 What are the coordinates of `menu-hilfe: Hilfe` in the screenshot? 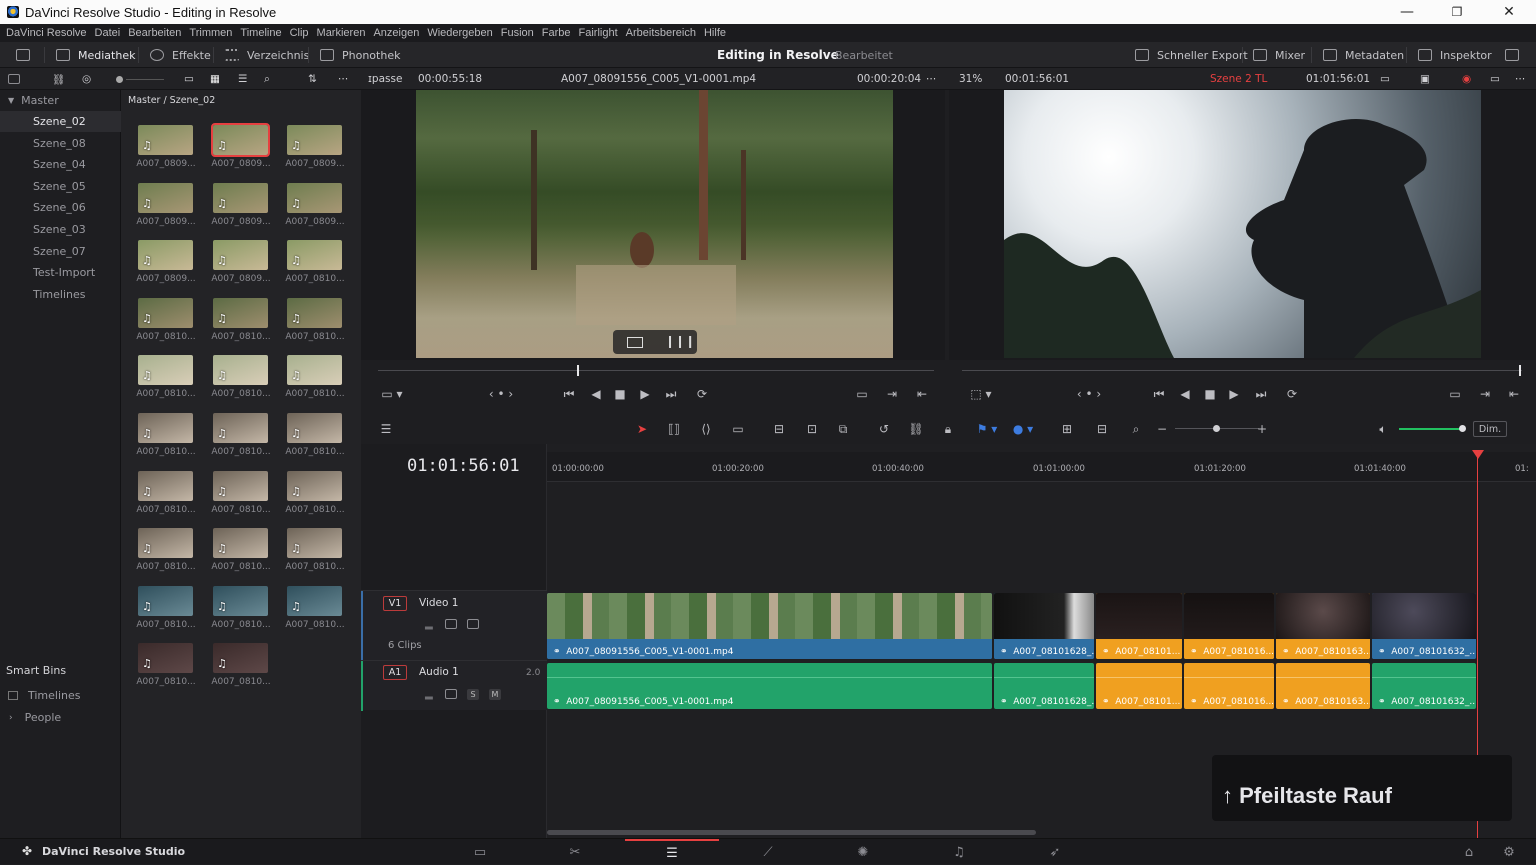 It's located at (715, 33).